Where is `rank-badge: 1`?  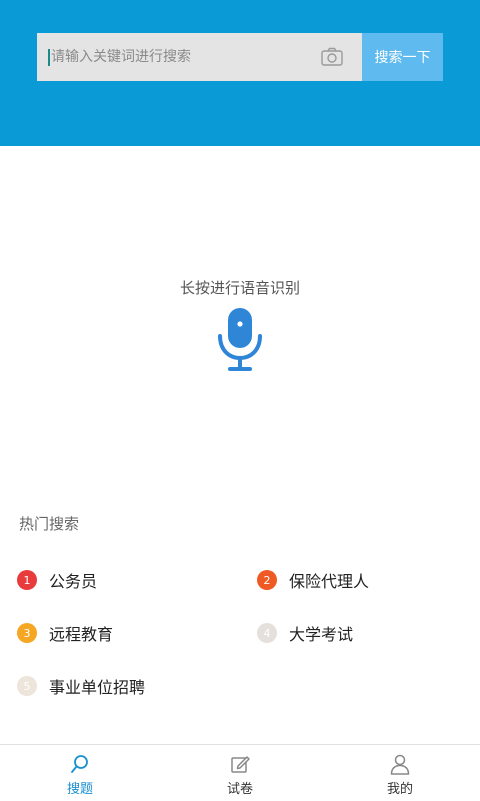 rank-badge: 1 is located at coordinates (27, 580).